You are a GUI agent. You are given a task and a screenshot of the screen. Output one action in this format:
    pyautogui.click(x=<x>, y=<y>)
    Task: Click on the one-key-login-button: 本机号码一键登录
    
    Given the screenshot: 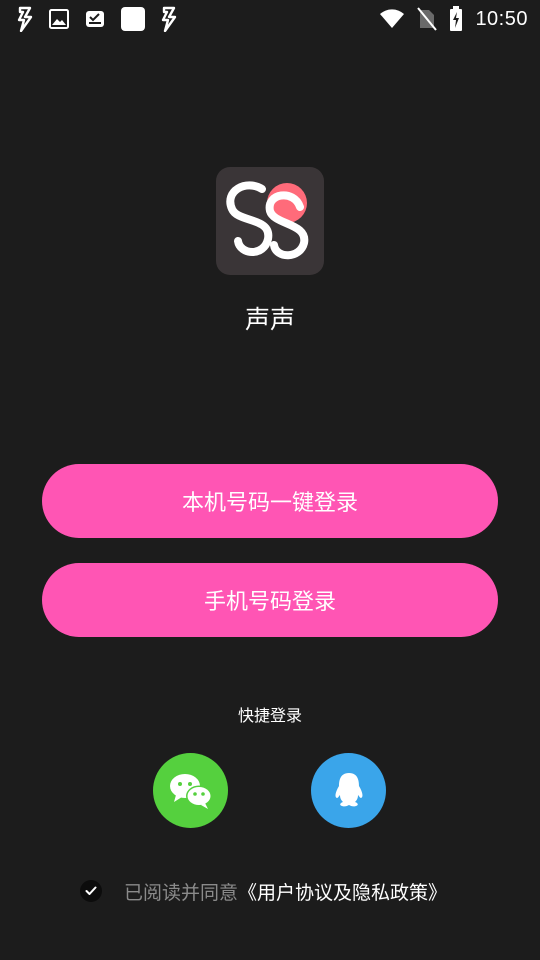 What is the action you would take?
    pyautogui.click(x=270, y=501)
    